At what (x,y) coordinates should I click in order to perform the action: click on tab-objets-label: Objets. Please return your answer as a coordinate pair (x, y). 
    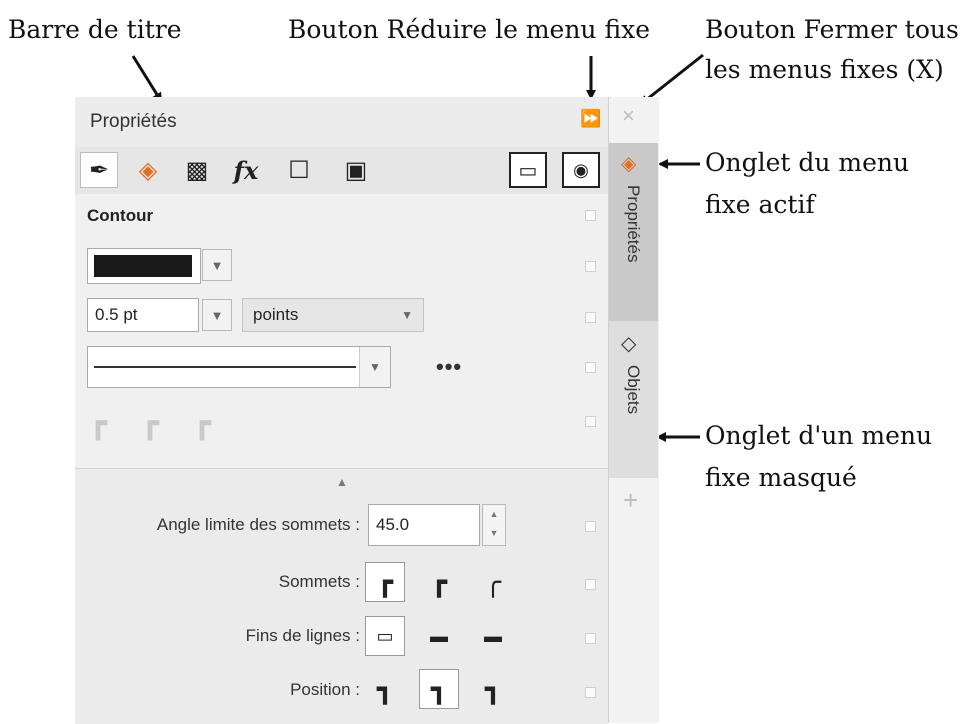
    Looking at the image, I should click on (633, 390).